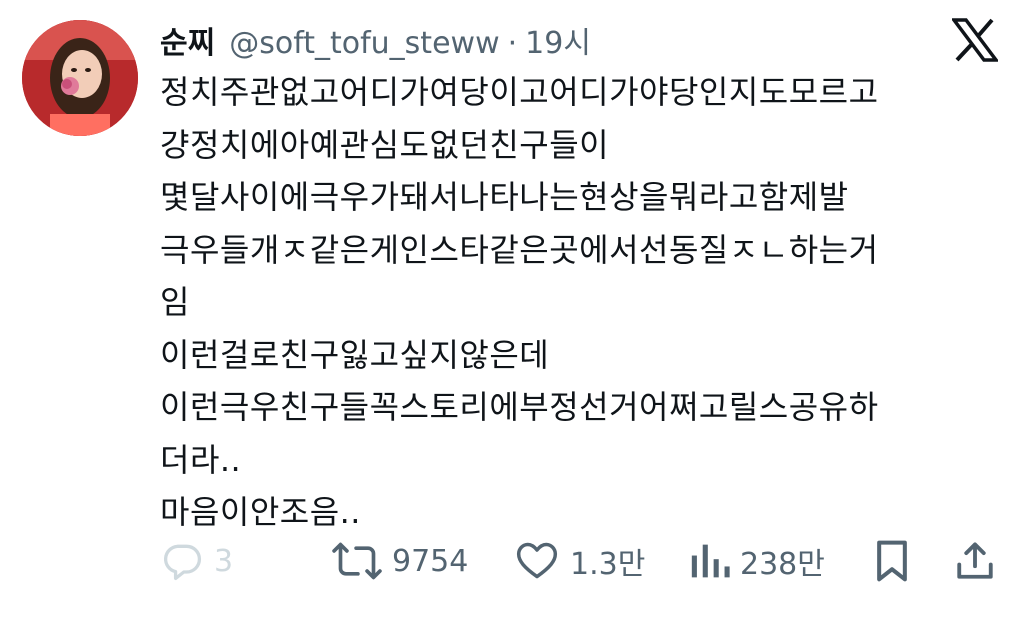  Describe the element at coordinates (782, 564) in the screenshot. I see `views-count: 238만` at that location.